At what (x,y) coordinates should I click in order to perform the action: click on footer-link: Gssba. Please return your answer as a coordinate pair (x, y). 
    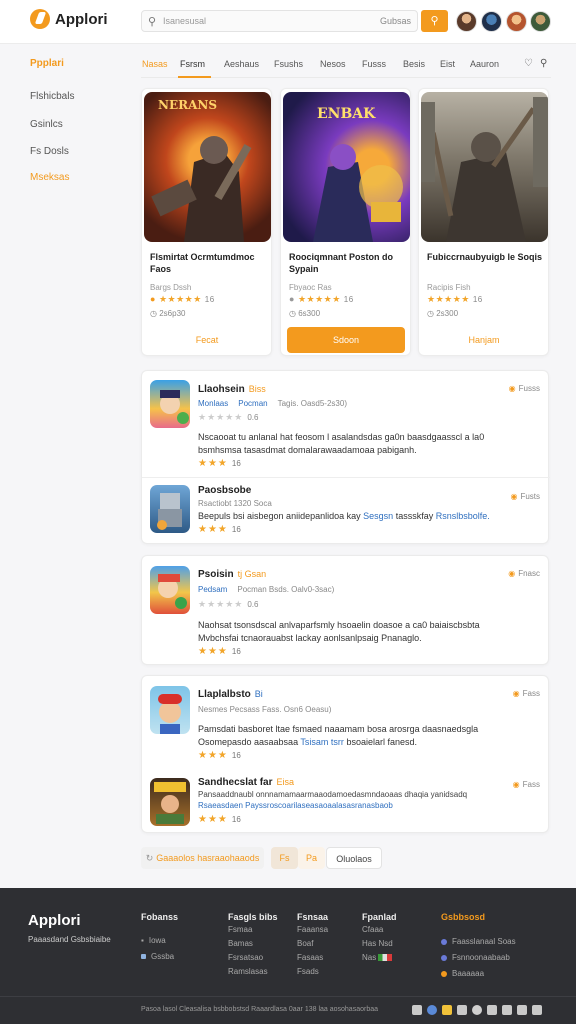
    Looking at the image, I should click on (157, 956).